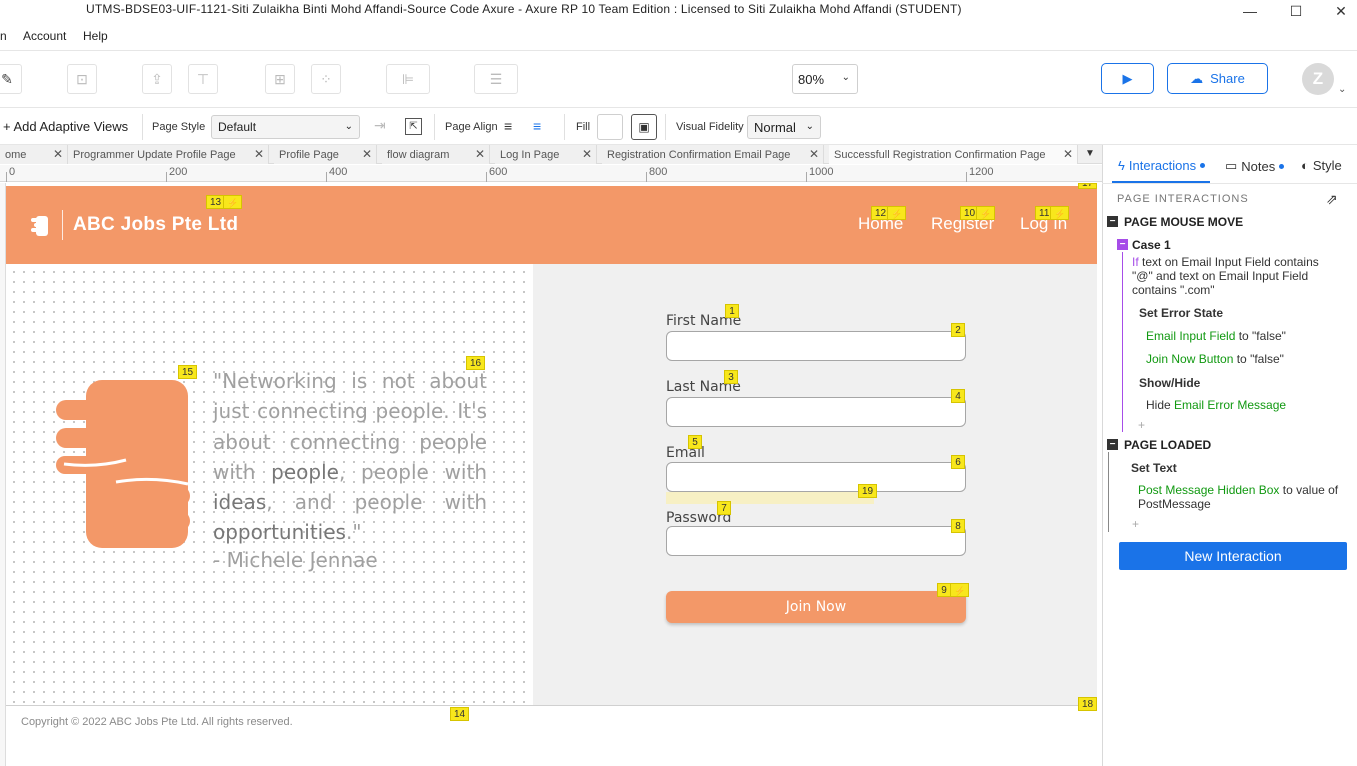  I want to click on edit-style-icon: ⇥, so click(380, 125).